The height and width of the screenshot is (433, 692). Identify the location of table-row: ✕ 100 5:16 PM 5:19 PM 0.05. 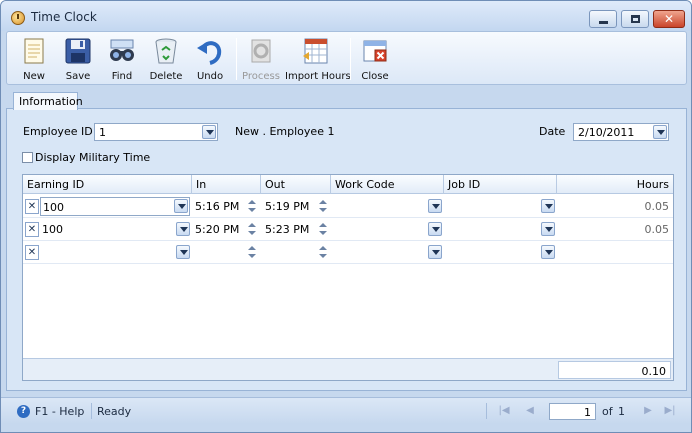
(348, 206).